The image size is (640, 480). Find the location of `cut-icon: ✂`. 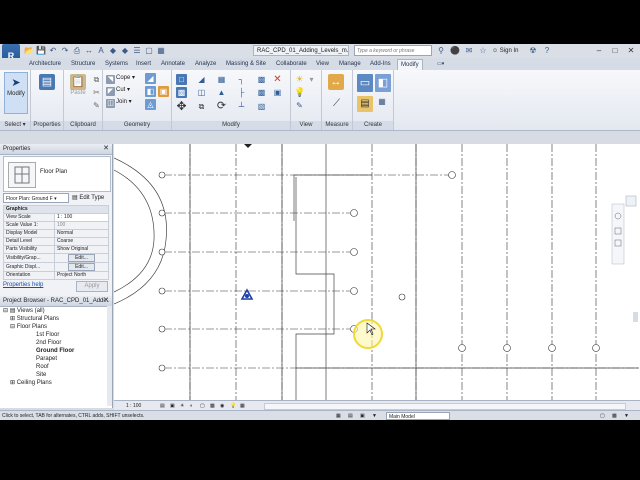

cut-icon: ✂ is located at coordinates (96, 92).